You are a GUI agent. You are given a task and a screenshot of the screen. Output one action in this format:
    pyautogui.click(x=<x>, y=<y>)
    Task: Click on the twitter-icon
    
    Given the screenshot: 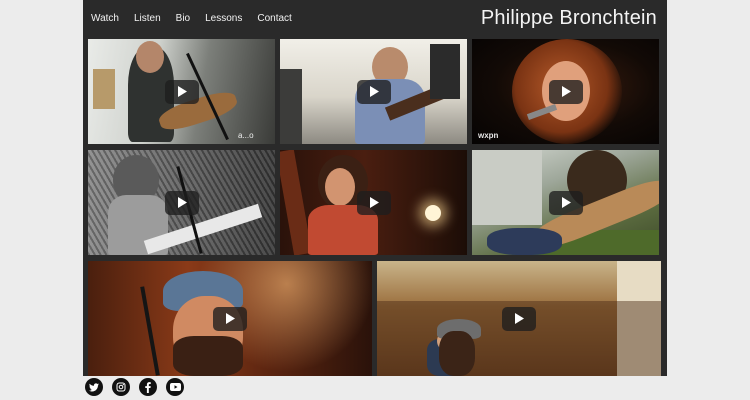 What is the action you would take?
    pyautogui.click(x=94, y=386)
    